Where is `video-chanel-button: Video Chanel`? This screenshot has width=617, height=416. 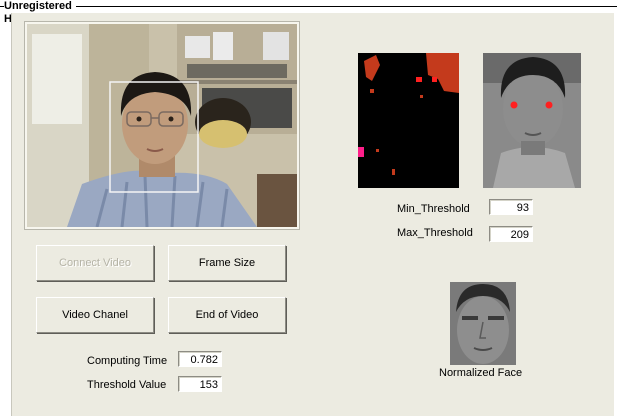 video-chanel-button: Video Chanel is located at coordinates (95, 315).